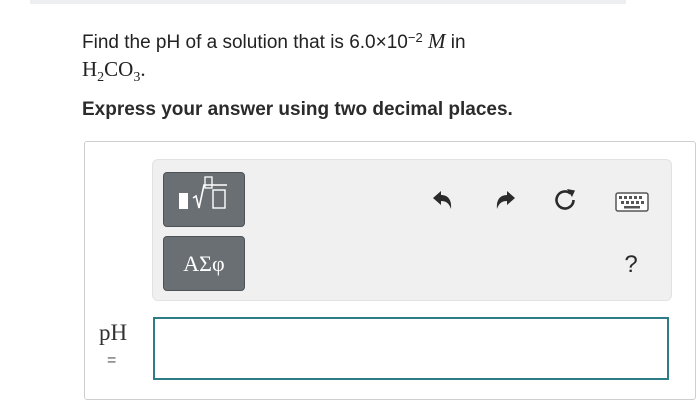 Image resolution: width=700 pixels, height=415 pixels. I want to click on greek-symbols-label: ΑΣφ, so click(204, 263).